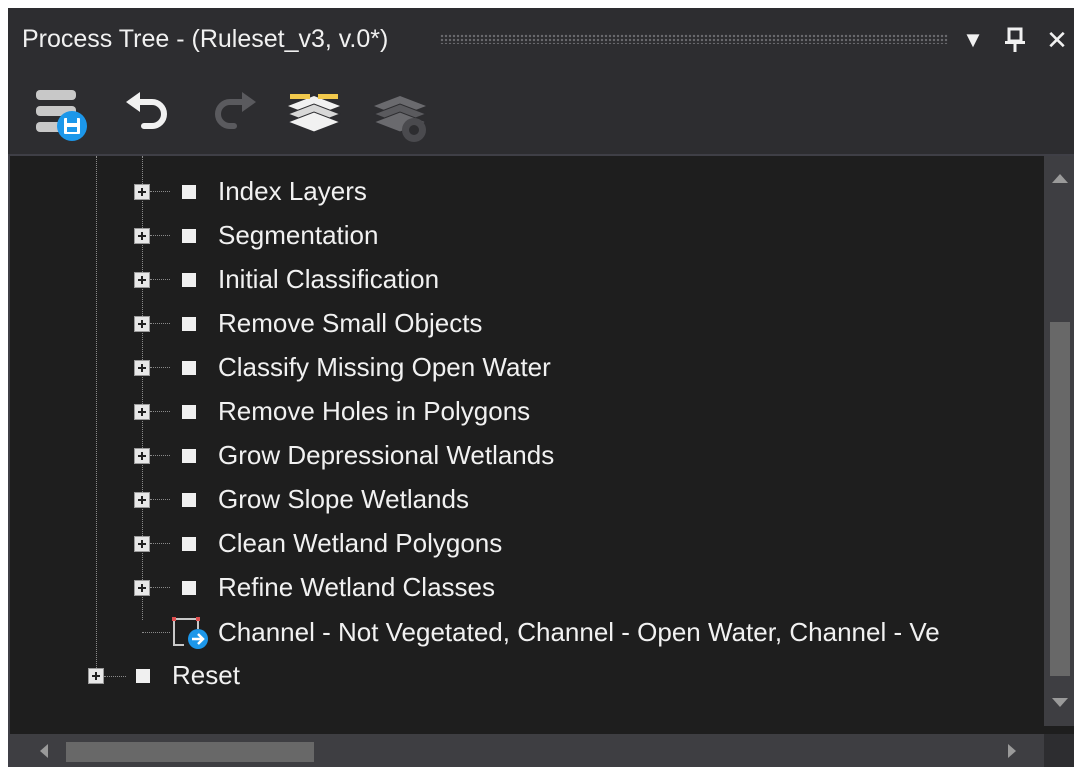 The image size is (1074, 767). What do you see at coordinates (1060, 178) in the screenshot?
I see `scroll-up-arrow-icon` at bounding box center [1060, 178].